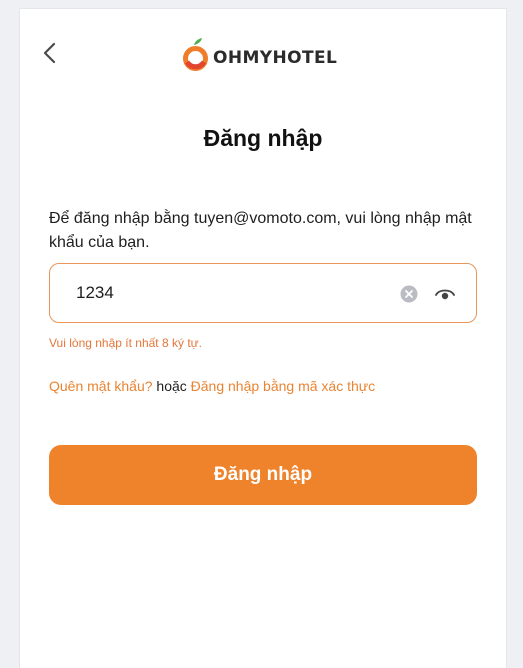  I want to click on login-button-label: Đăng nhập, so click(263, 474).